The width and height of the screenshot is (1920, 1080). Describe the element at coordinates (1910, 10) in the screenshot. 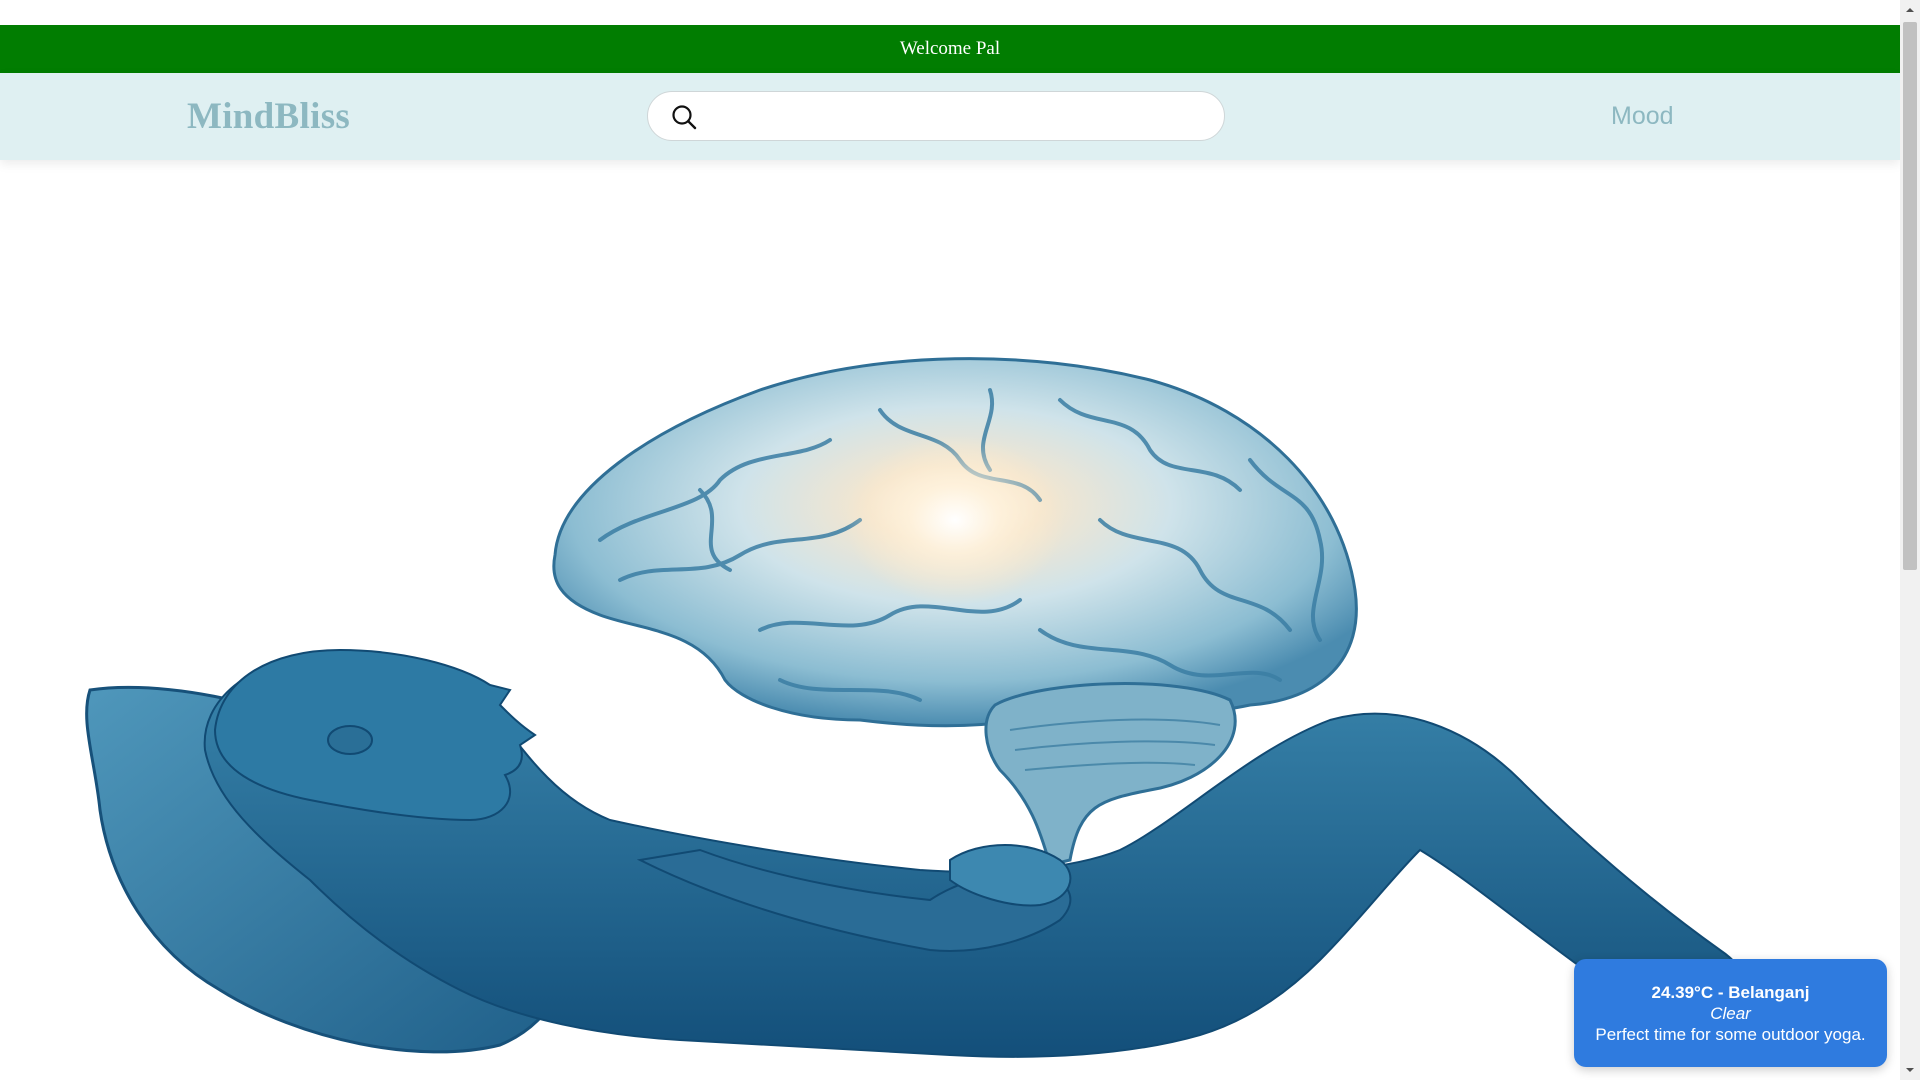

I see `scroll-up-arrow-icon` at that location.